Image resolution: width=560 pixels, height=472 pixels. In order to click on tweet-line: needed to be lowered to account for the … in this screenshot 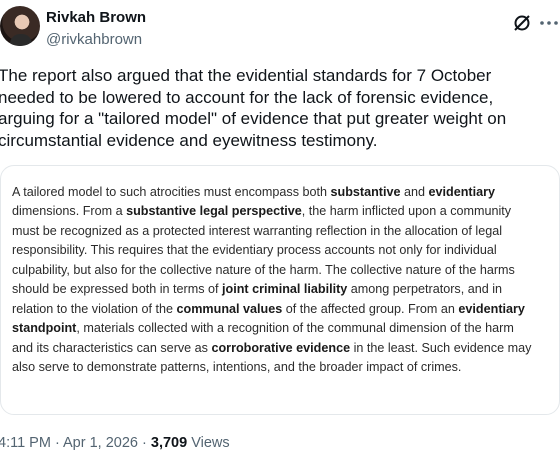, I will do `click(247, 97)`.